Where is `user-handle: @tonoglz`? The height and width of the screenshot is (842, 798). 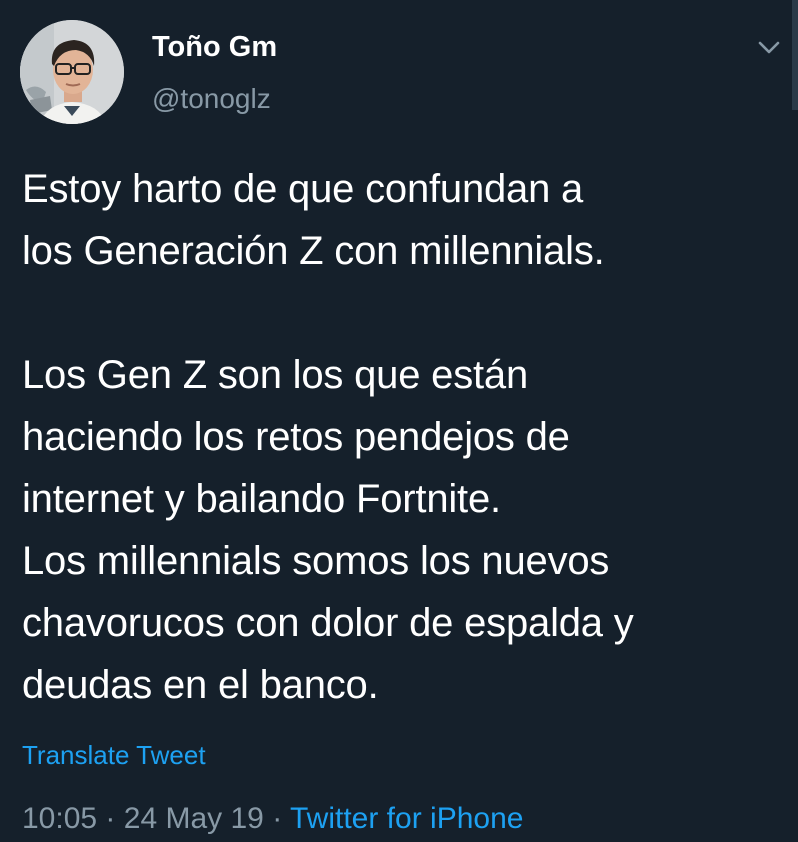 user-handle: @tonoglz is located at coordinates (211, 99).